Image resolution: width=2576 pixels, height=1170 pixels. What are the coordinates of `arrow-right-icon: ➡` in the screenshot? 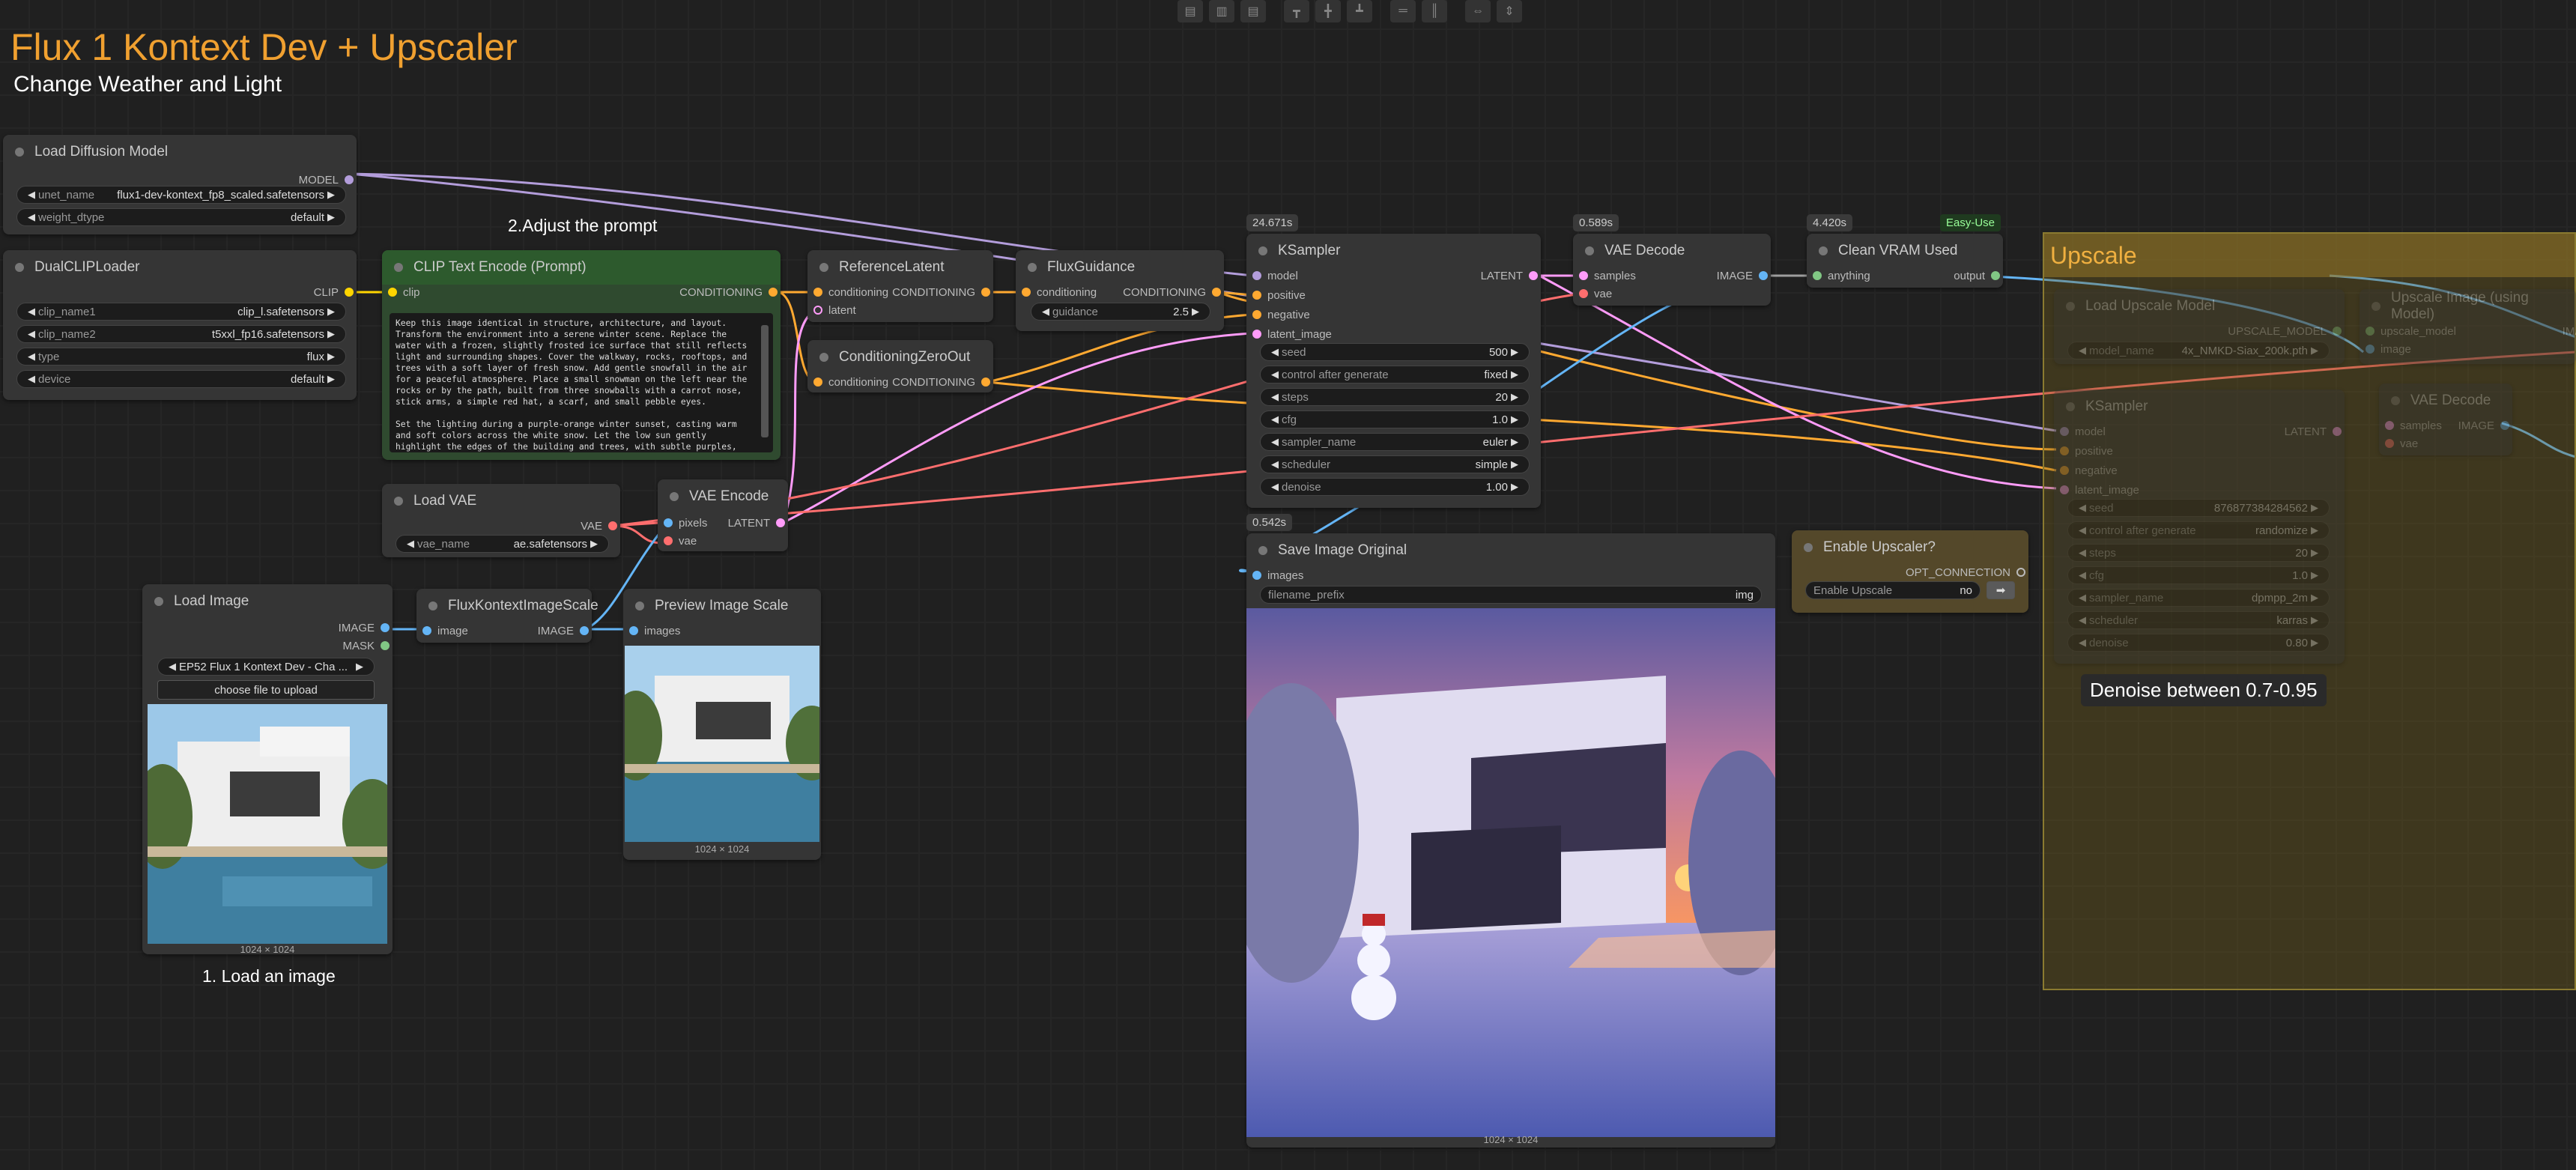 It's located at (2000, 590).